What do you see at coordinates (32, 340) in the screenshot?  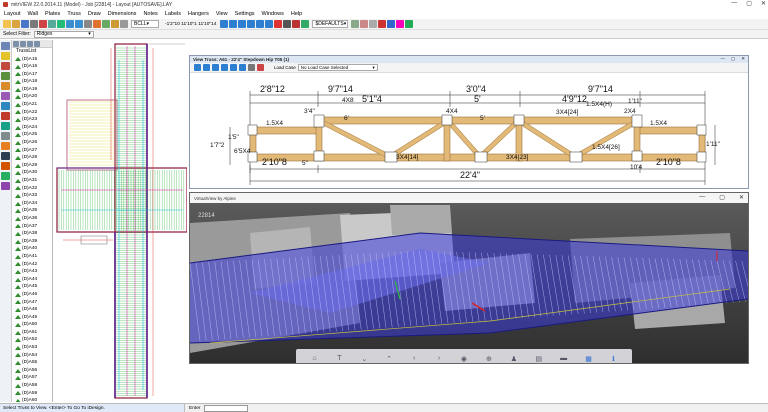 I see `truss-list-item: (D)A52` at bounding box center [32, 340].